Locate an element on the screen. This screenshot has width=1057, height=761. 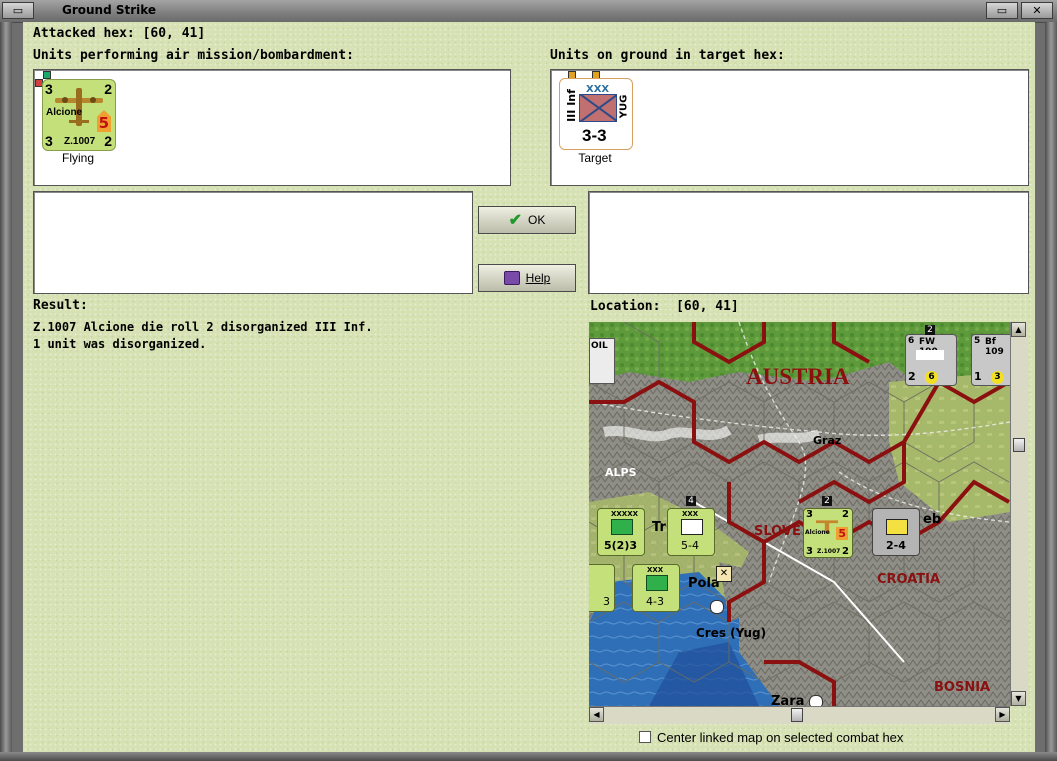
attacked-hex-value: [60, 41] is located at coordinates (174, 33).